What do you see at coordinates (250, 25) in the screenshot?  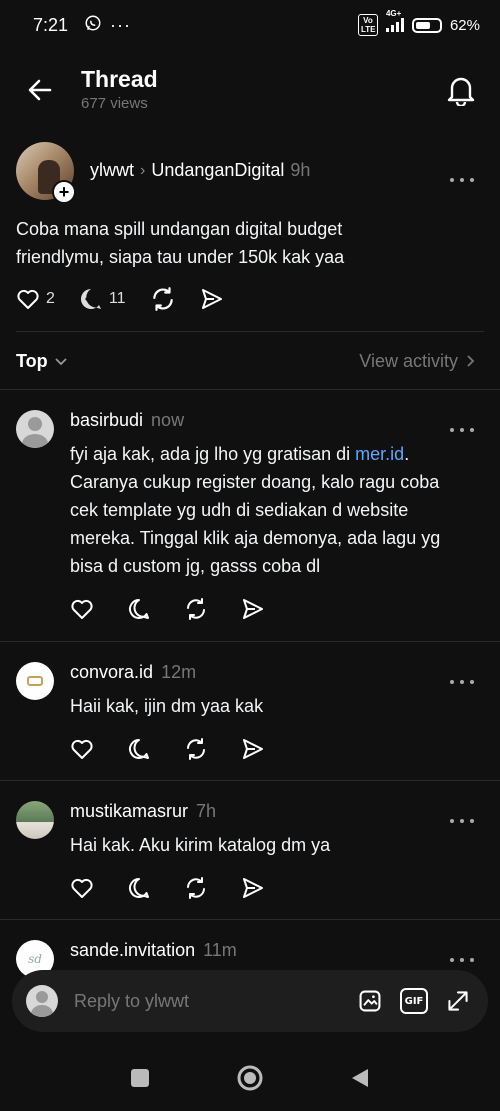 I see `status-bar: 7:21 ··· Vo LTE 4G+ 62%` at bounding box center [250, 25].